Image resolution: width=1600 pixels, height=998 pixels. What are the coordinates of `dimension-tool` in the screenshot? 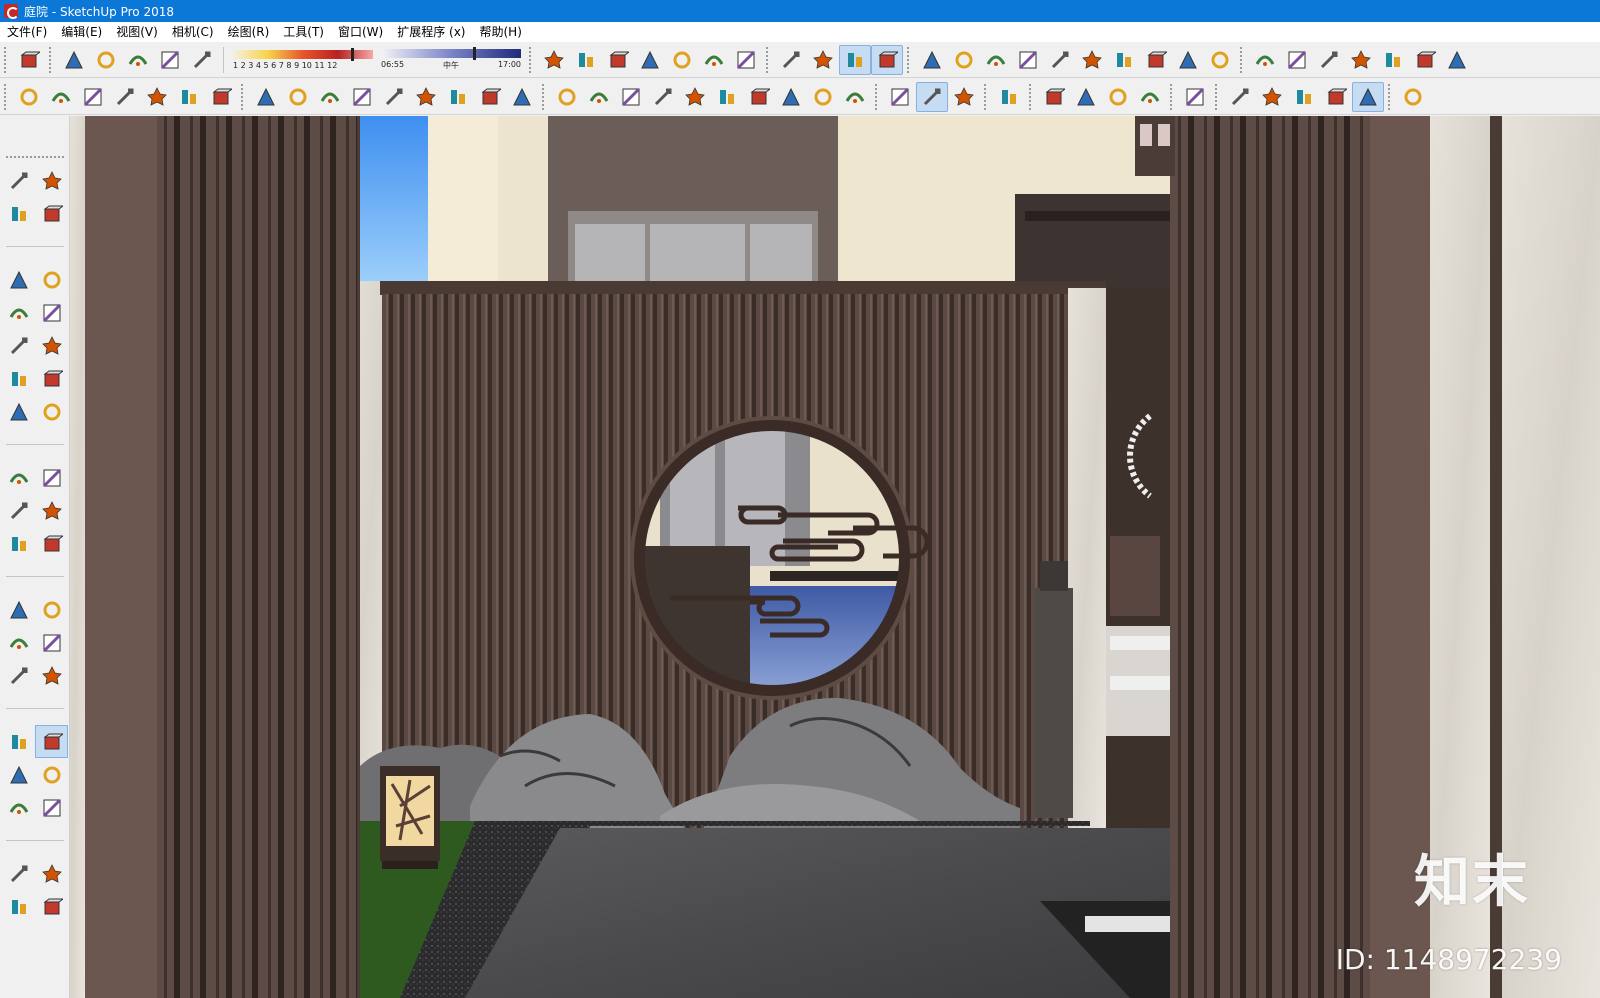 It's located at (51, 609).